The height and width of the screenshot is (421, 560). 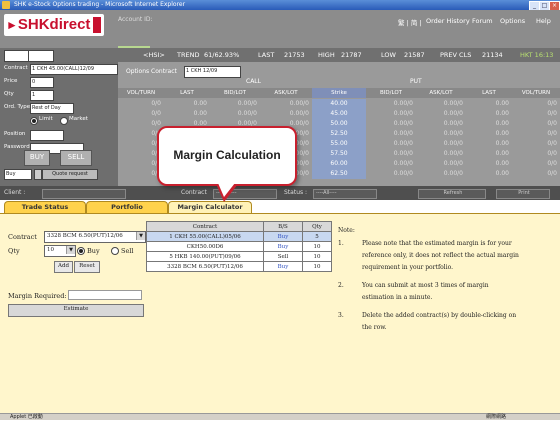 What do you see at coordinates (52, 108) in the screenshot?
I see `ordtype-select: Rest of Day` at bounding box center [52, 108].